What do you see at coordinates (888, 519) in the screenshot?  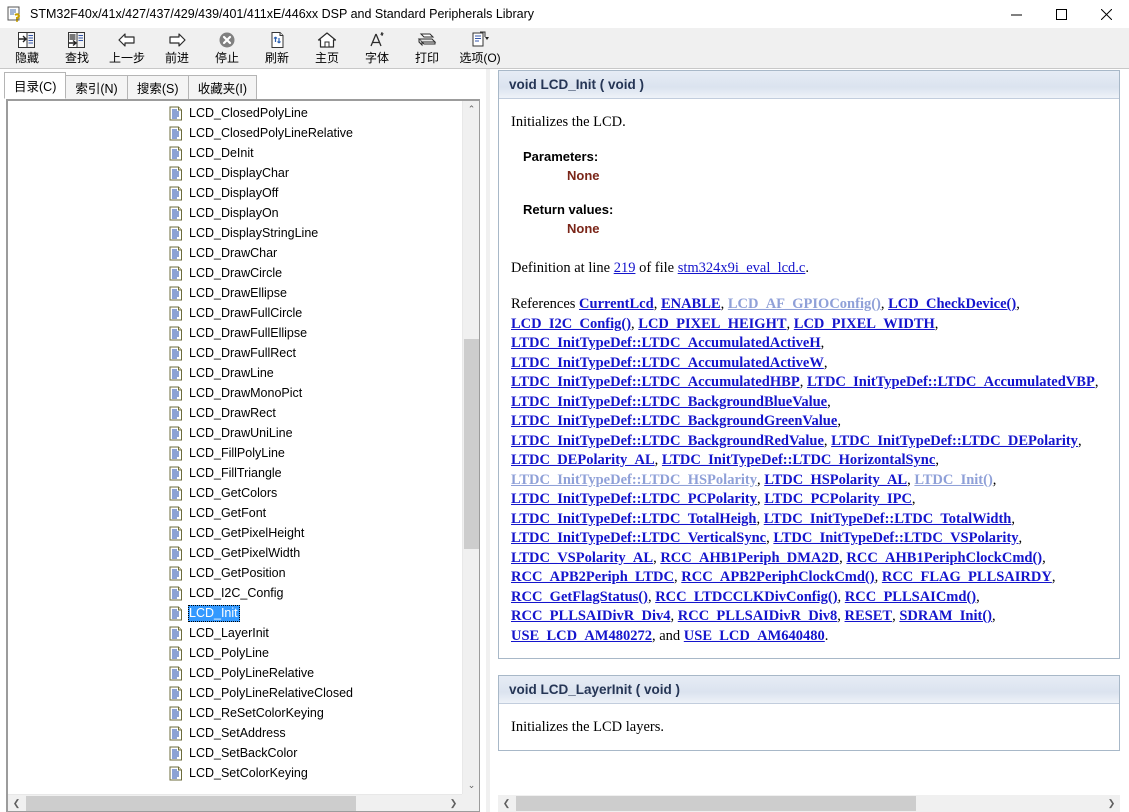 I see `reference-link: LTDC_InitTypeDef::LTDC_TotalWidth` at bounding box center [888, 519].